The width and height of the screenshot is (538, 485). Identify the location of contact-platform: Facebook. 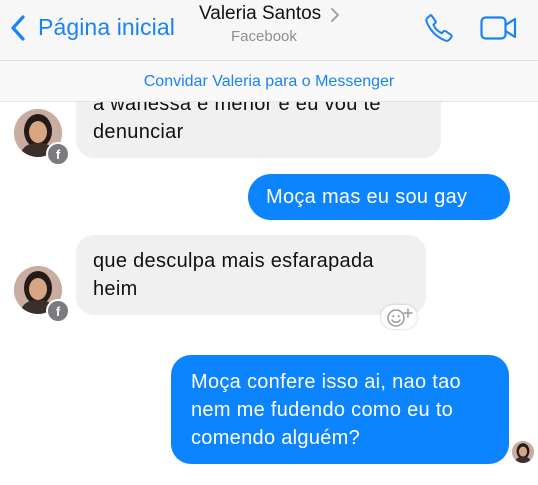
(264, 36).